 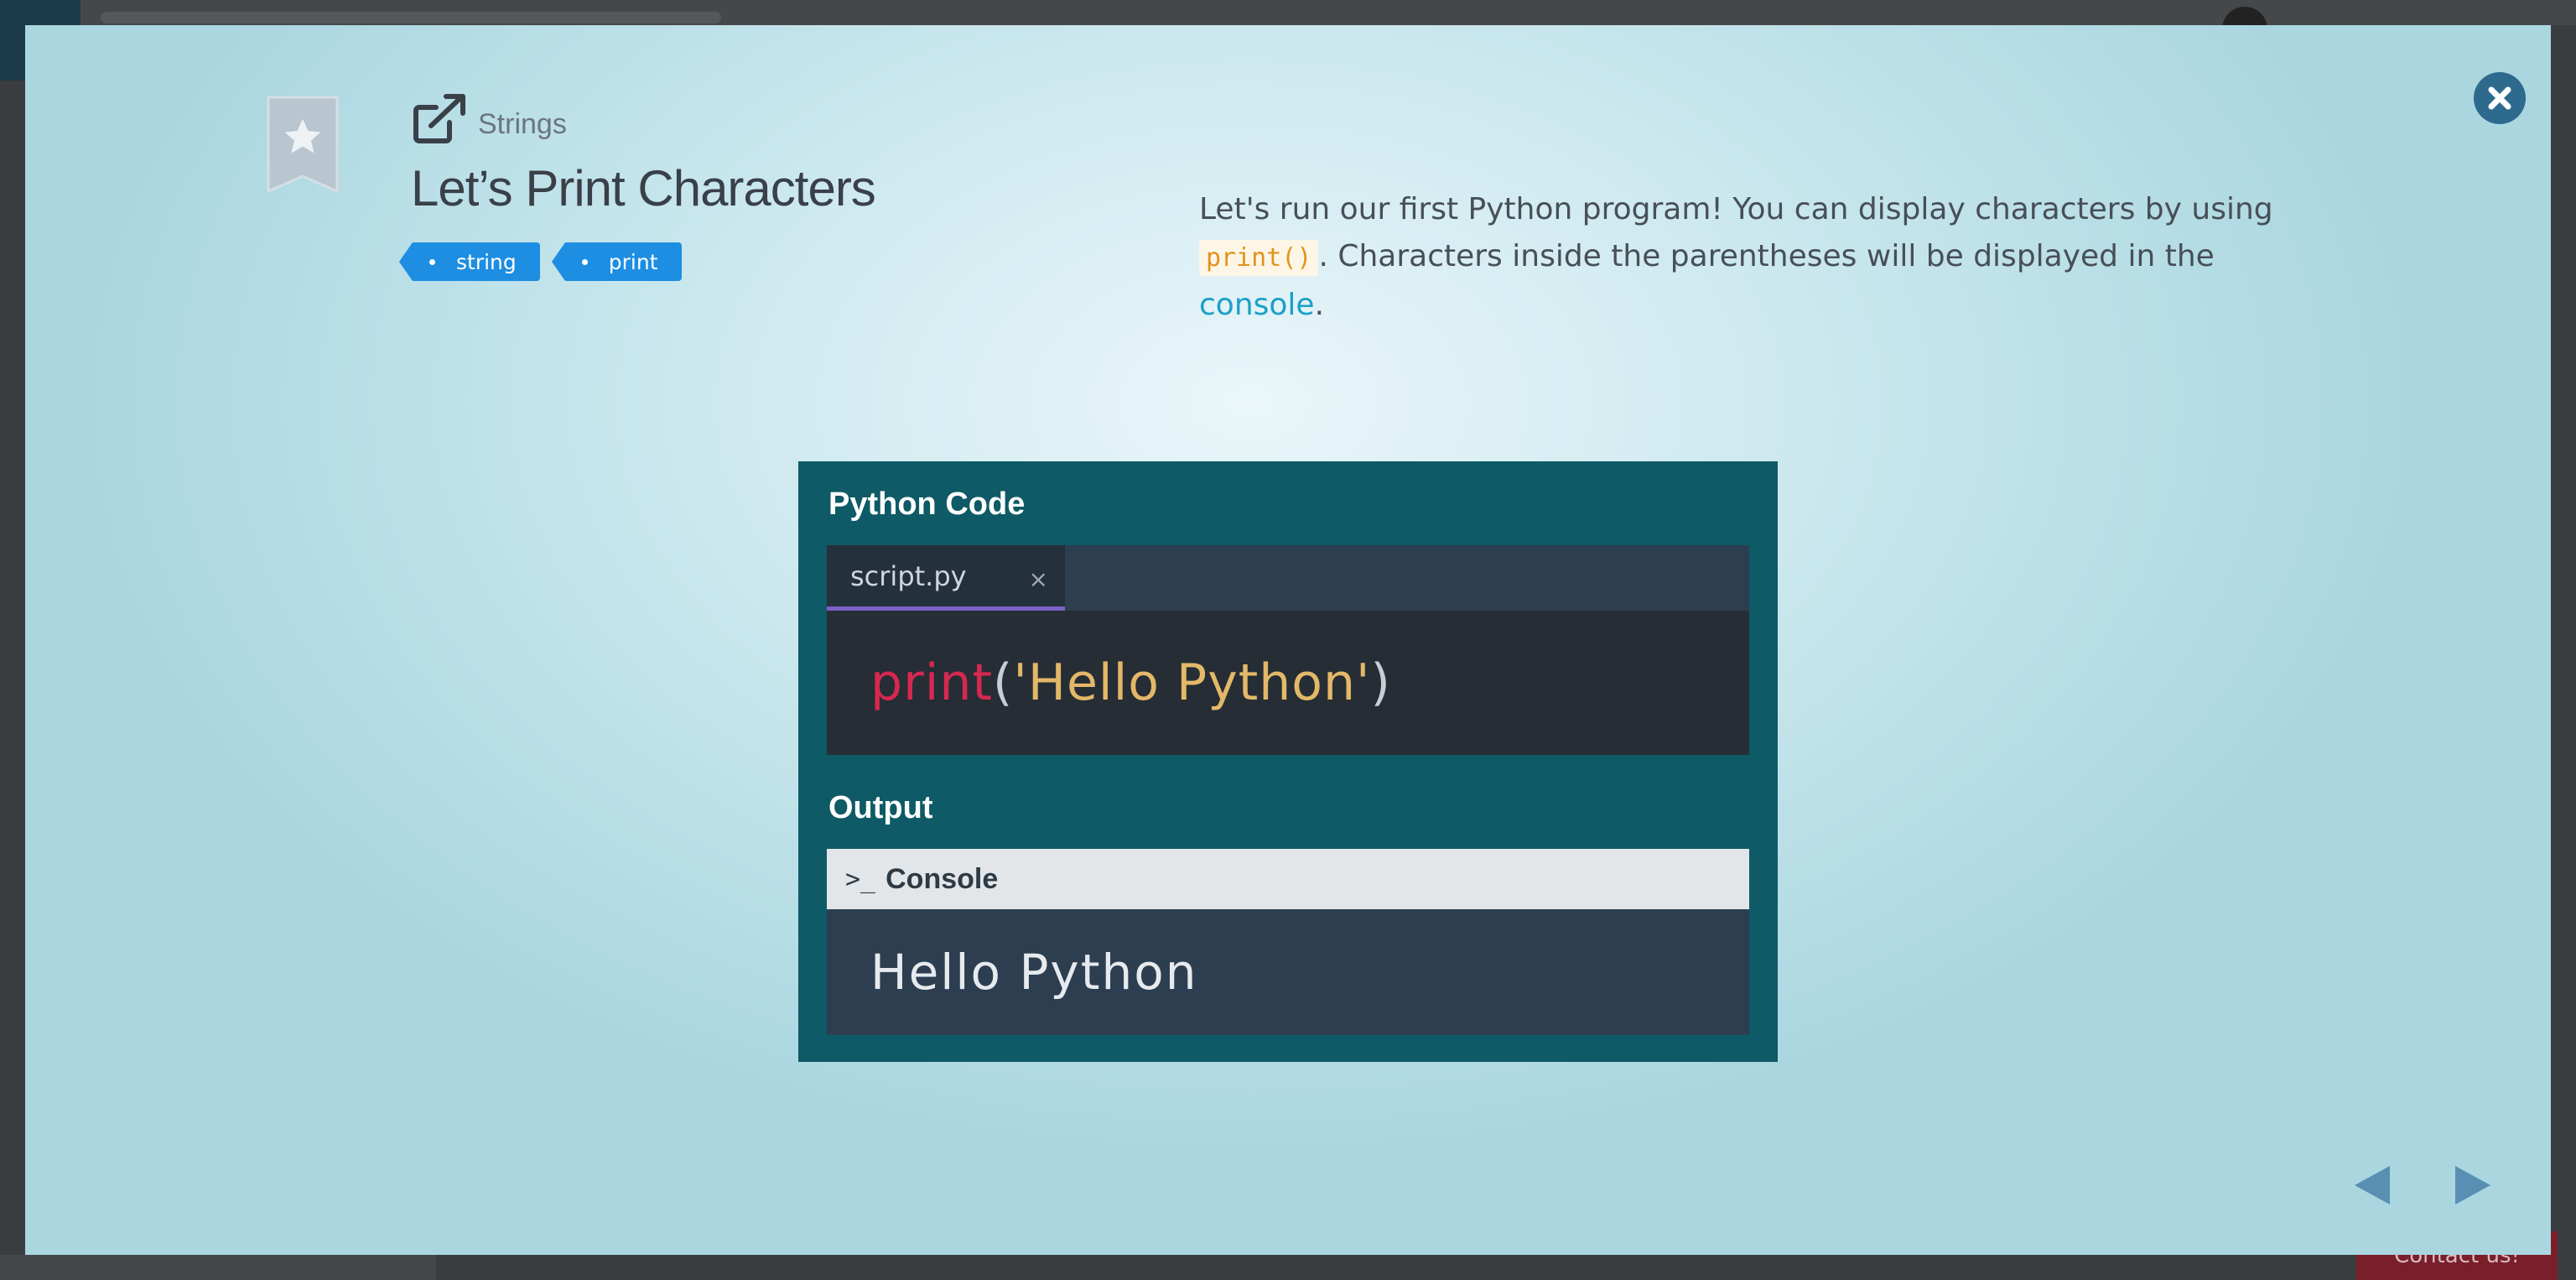 I want to click on python-code-label: Python Code, so click(x=927, y=504).